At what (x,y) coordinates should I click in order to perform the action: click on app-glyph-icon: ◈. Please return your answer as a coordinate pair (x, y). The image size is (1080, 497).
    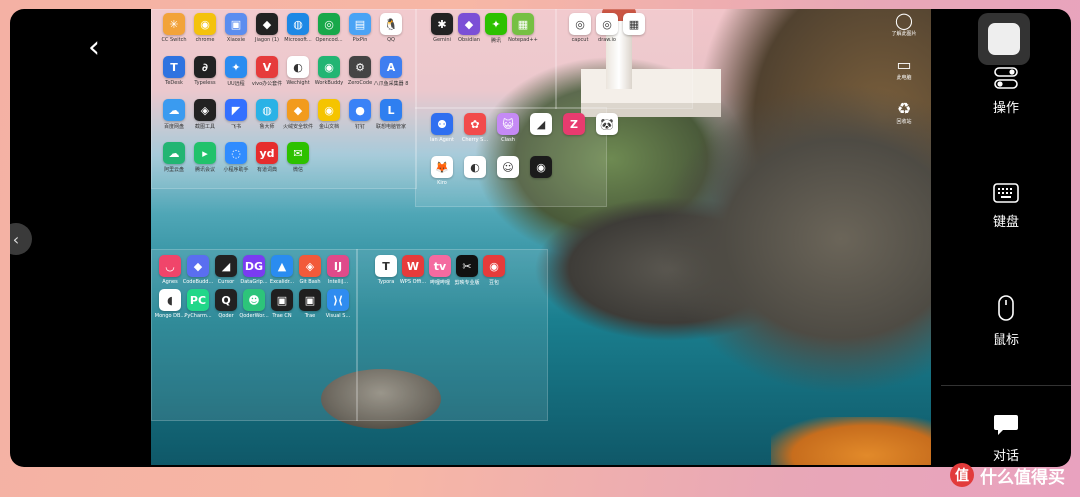
    Looking at the image, I should click on (205, 110).